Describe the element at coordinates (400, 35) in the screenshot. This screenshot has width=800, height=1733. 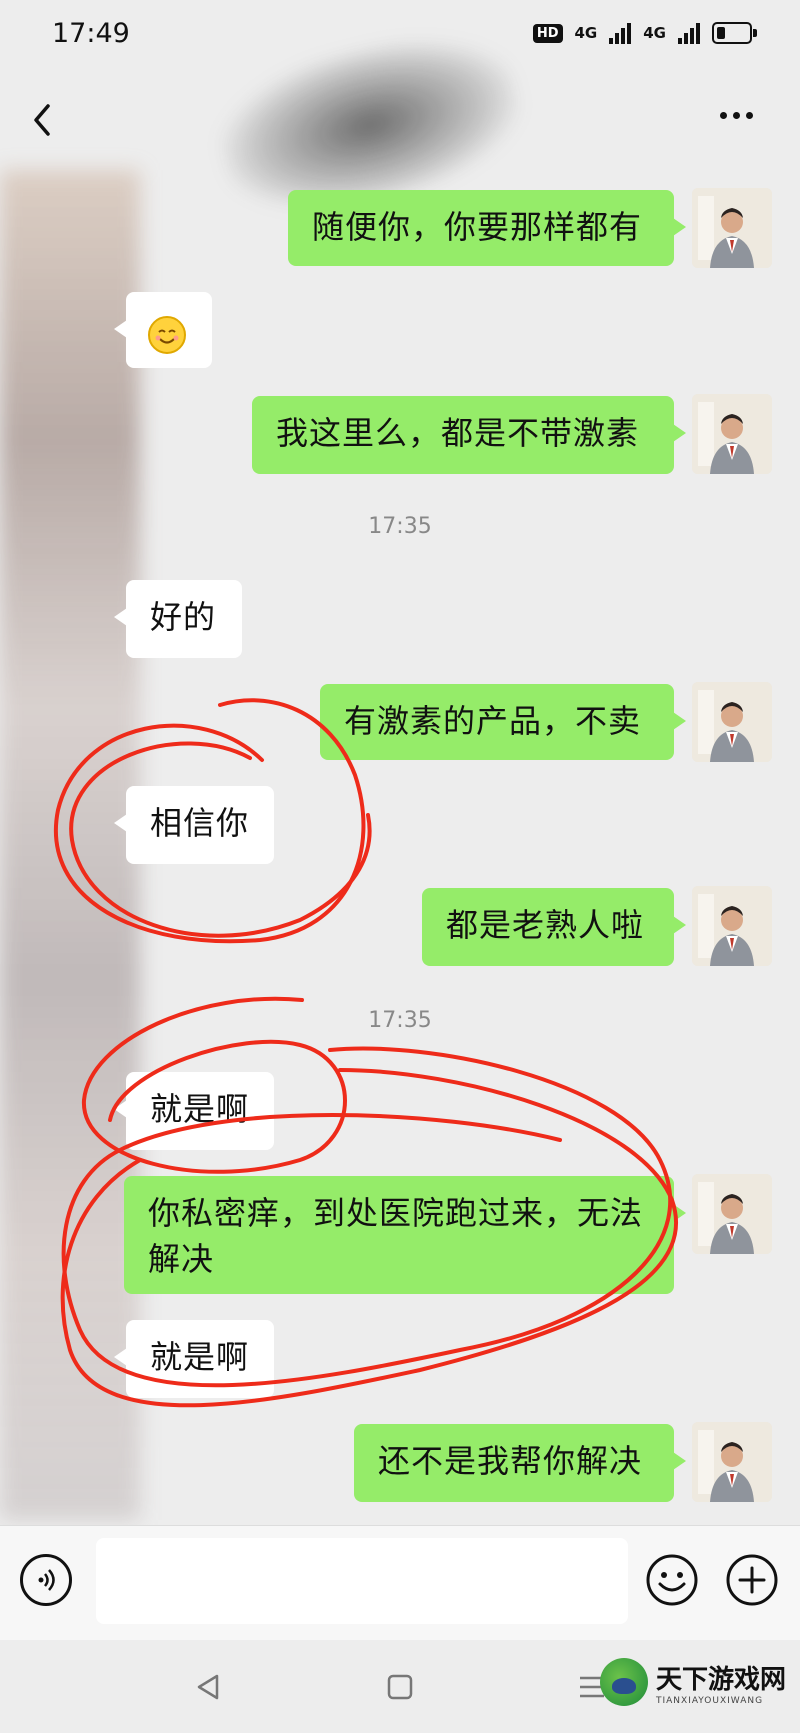
I see `status-bar: 17:49 HD 4G 4G` at that location.